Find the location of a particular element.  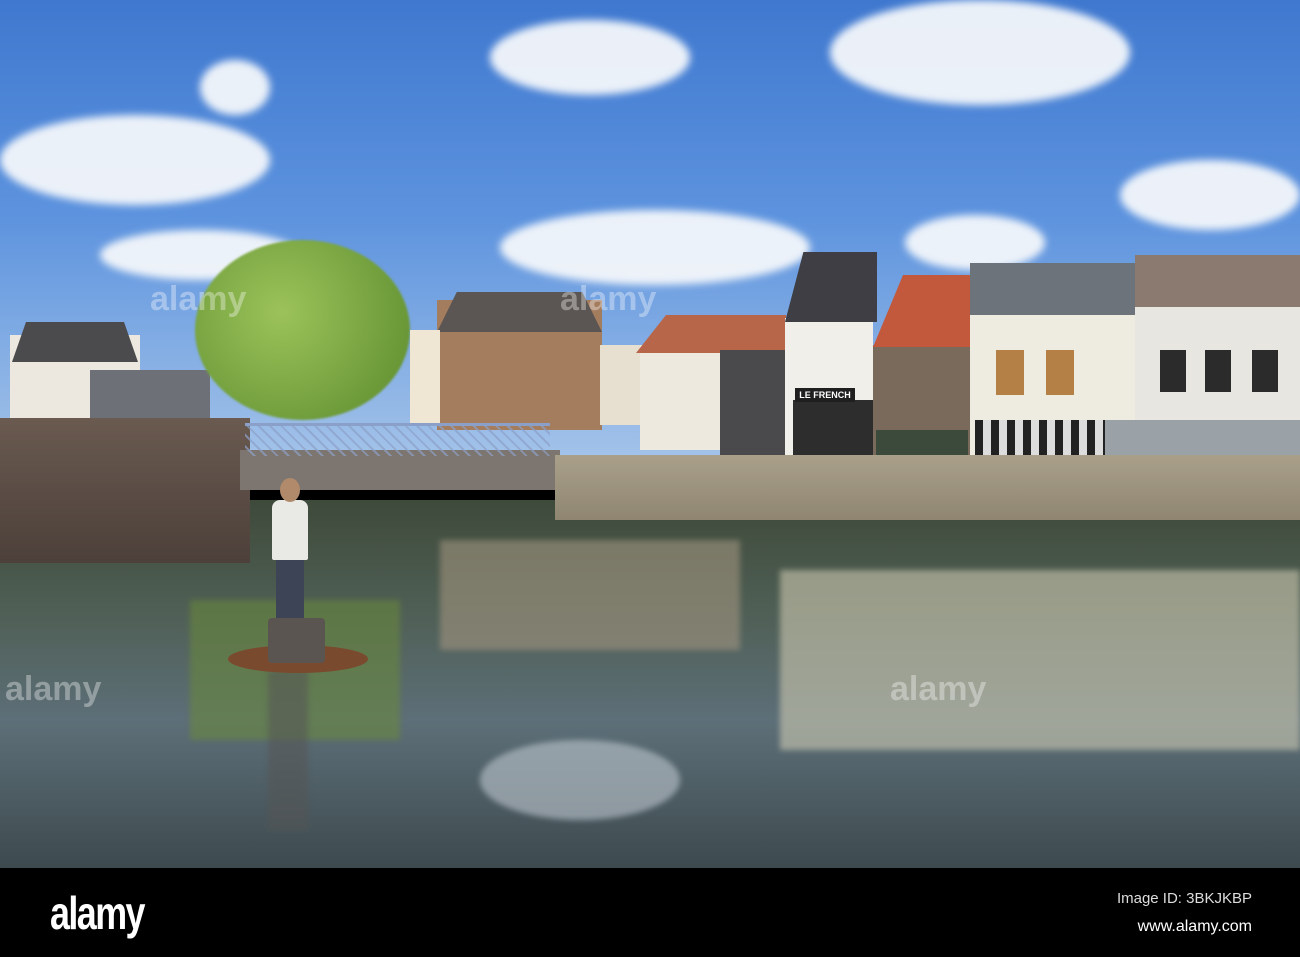

bridge-railing is located at coordinates (397, 439).